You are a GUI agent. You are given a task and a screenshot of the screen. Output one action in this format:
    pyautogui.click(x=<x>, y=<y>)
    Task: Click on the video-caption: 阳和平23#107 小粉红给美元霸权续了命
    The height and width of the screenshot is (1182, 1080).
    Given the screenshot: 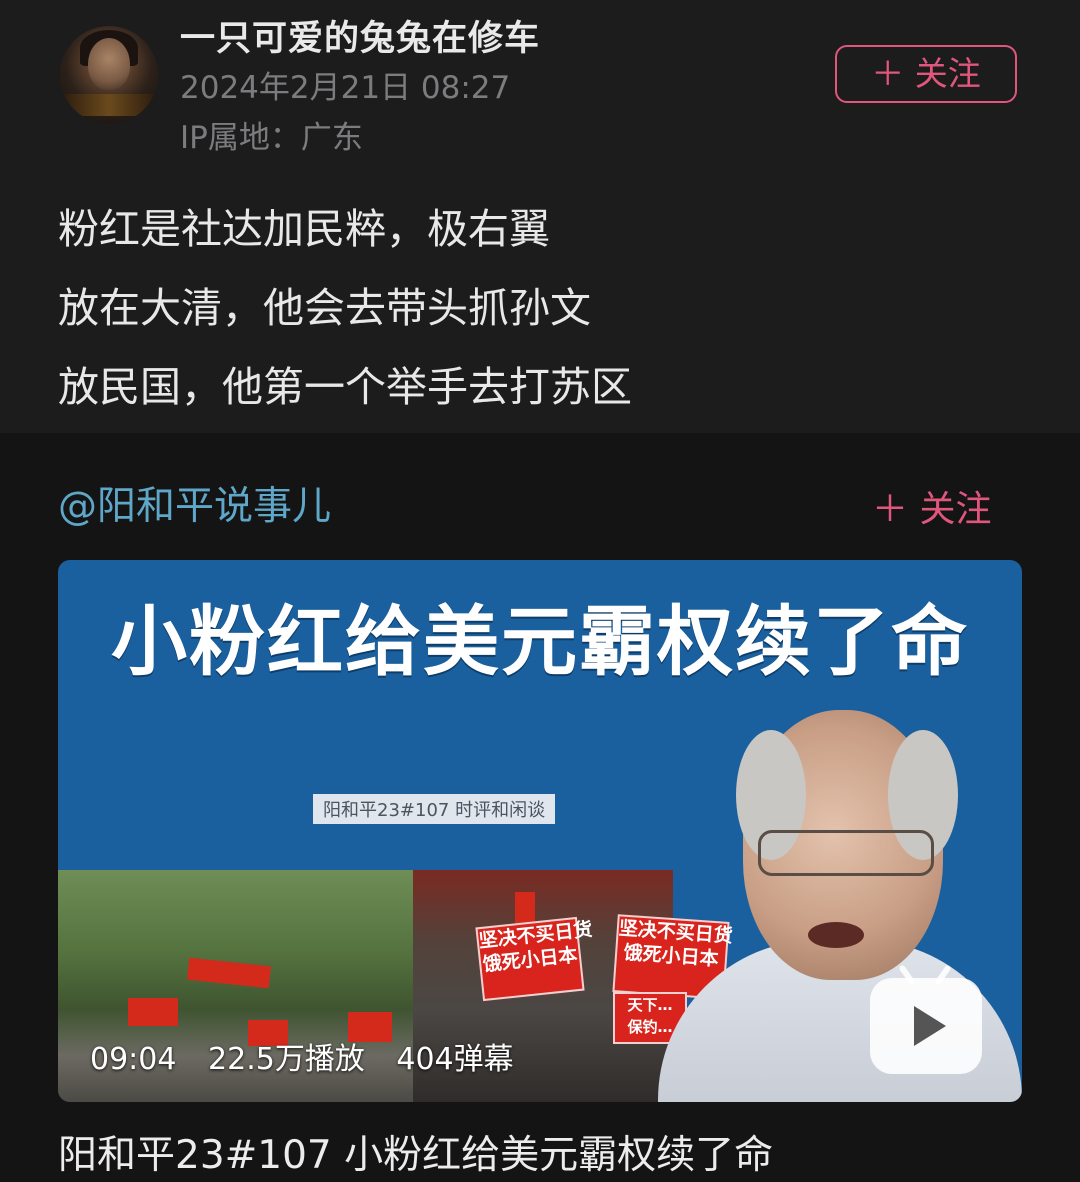 What is the action you would take?
    pyautogui.click(x=415, y=1152)
    